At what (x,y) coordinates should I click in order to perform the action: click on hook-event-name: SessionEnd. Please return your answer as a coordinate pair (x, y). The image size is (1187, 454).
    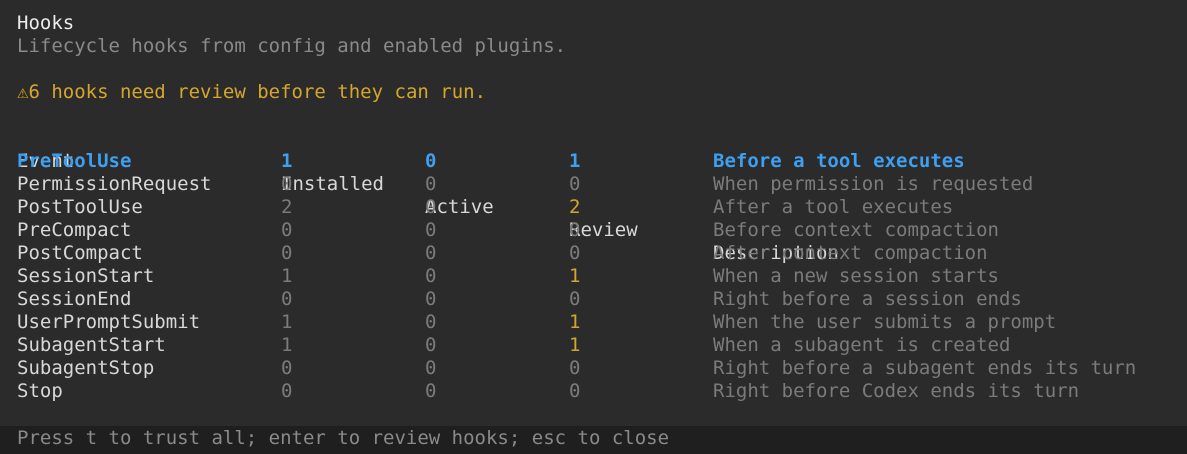
    Looking at the image, I should click on (74, 299).